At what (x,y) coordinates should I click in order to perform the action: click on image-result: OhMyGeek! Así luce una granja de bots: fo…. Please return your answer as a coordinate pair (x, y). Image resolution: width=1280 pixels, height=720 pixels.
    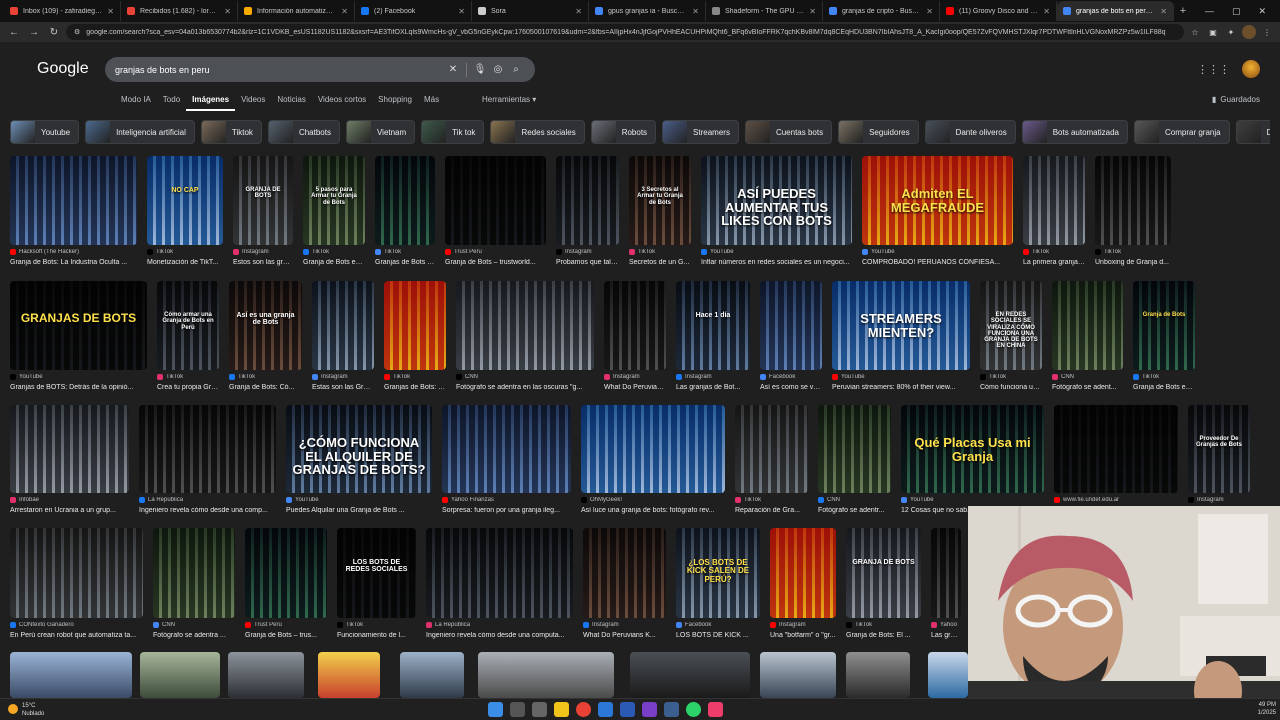
    Looking at the image, I should click on (653, 463).